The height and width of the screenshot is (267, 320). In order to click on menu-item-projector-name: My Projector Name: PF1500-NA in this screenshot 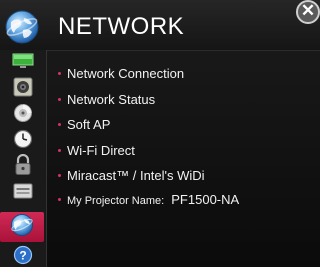, I will do `click(148, 205)`.